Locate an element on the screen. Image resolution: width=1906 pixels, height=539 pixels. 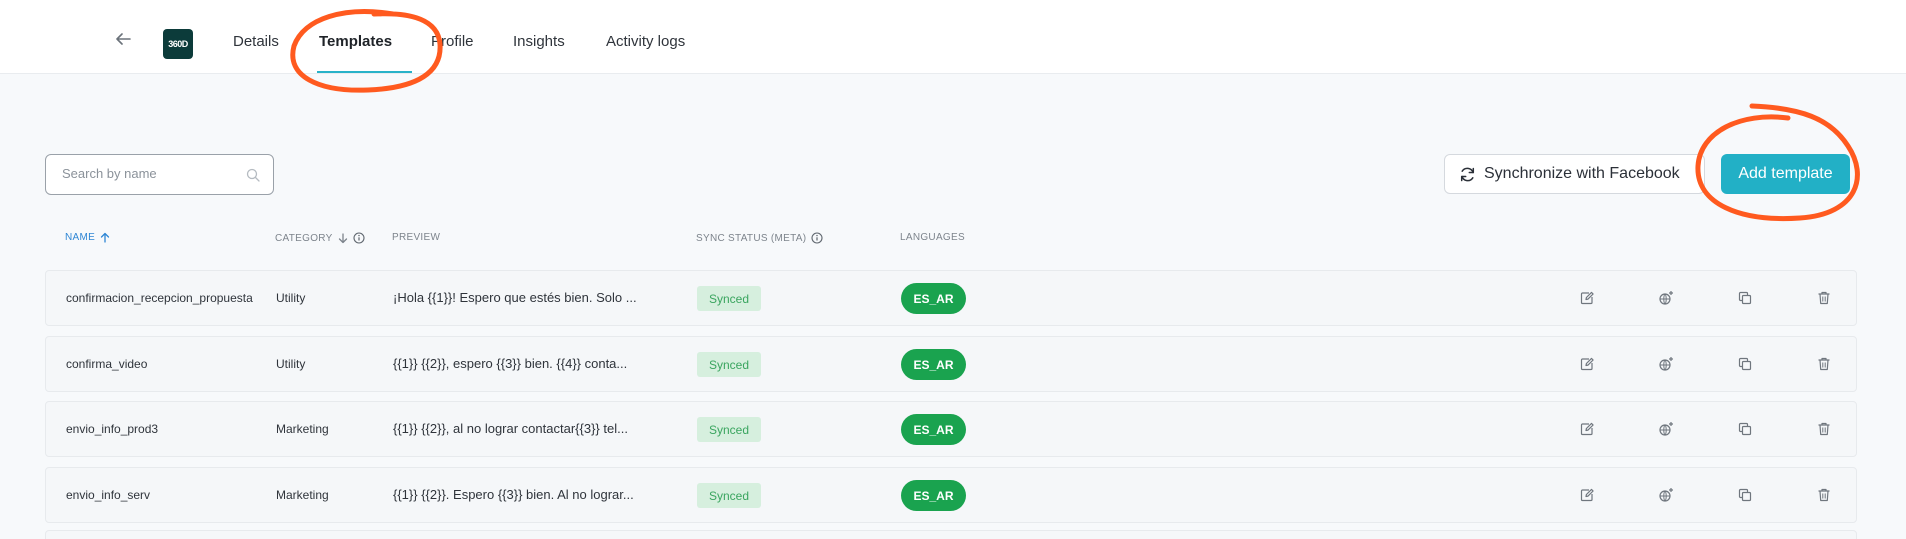
column-header-name: Name is located at coordinates (87, 237).